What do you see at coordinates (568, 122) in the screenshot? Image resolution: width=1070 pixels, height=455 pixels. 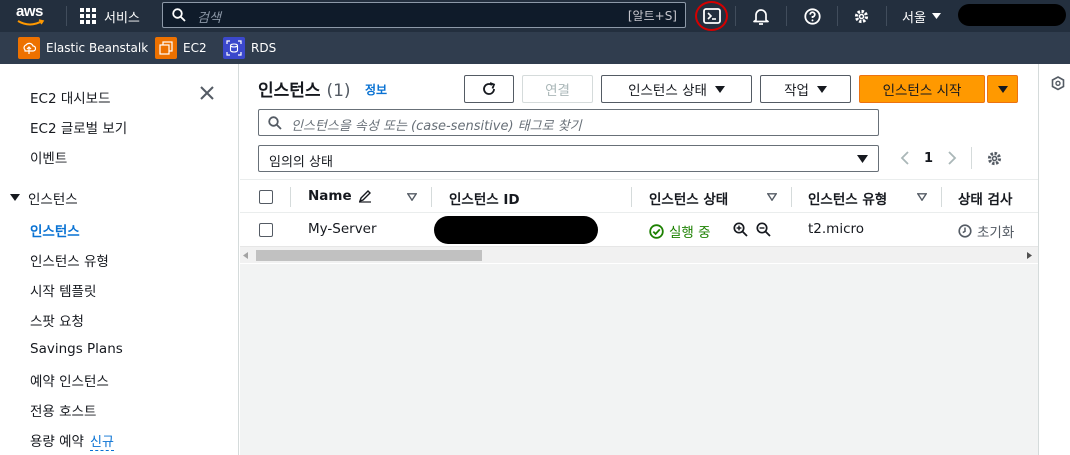 I see `instance-filter-input: 인스턴스을 속성 또는 (case-sensitive) 태그로 찾기` at bounding box center [568, 122].